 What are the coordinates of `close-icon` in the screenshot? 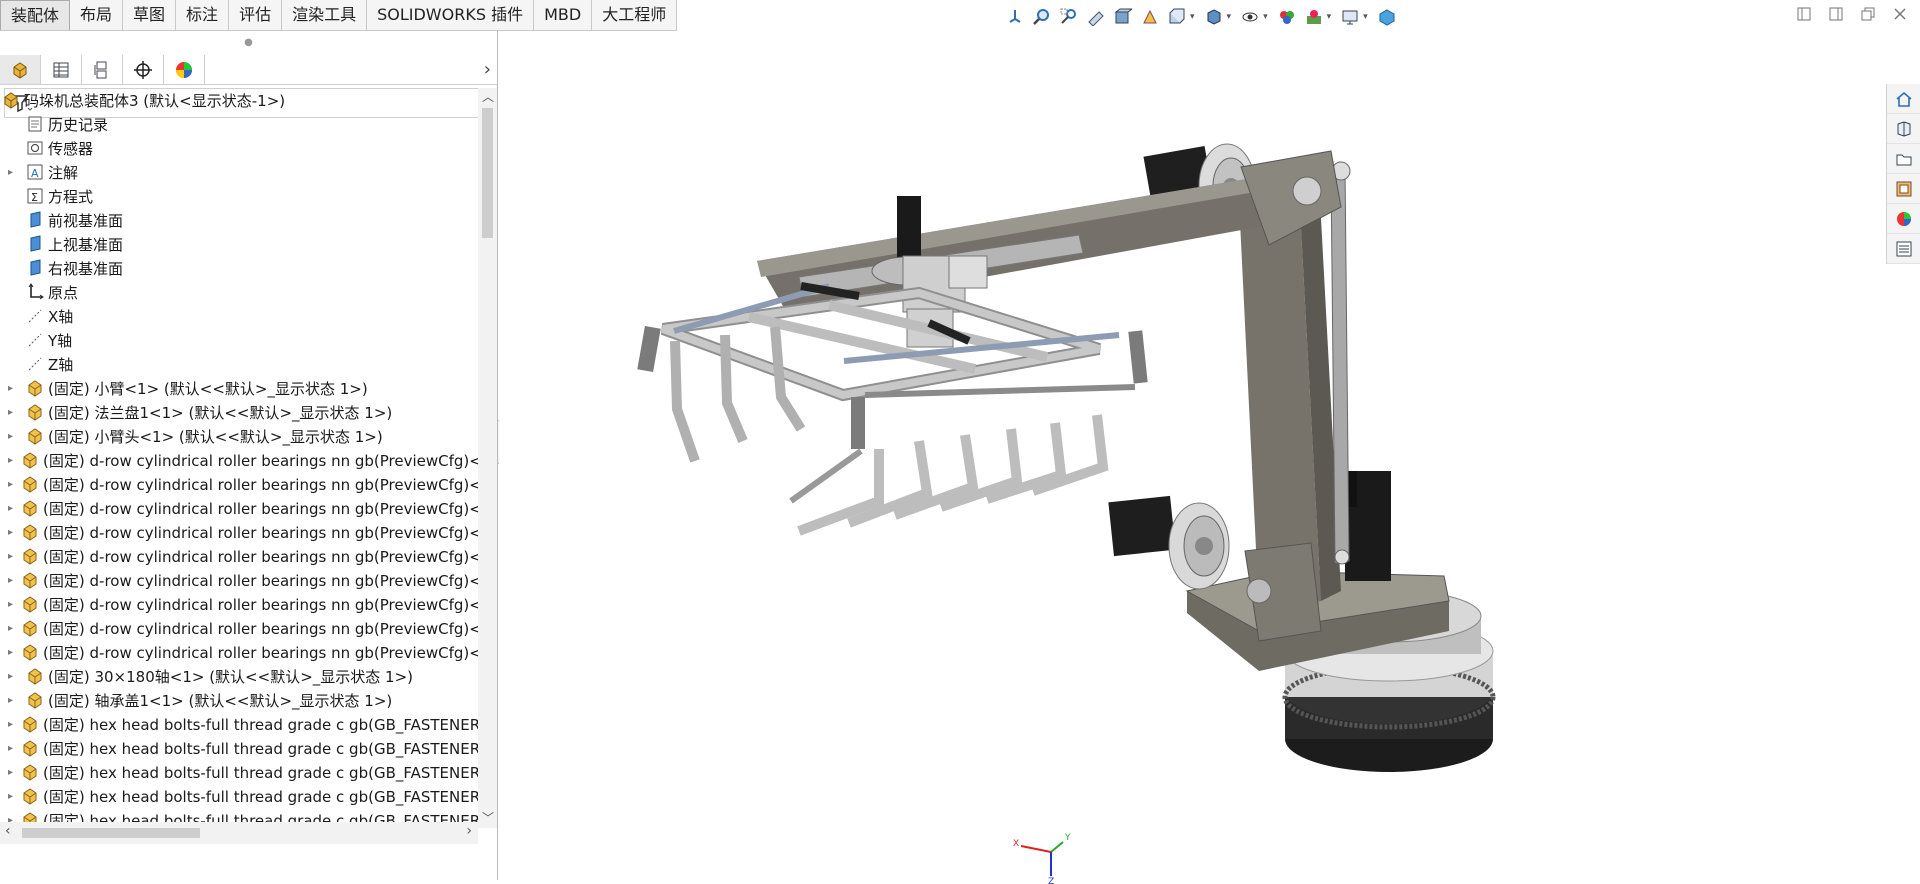 It's located at (1900, 14).